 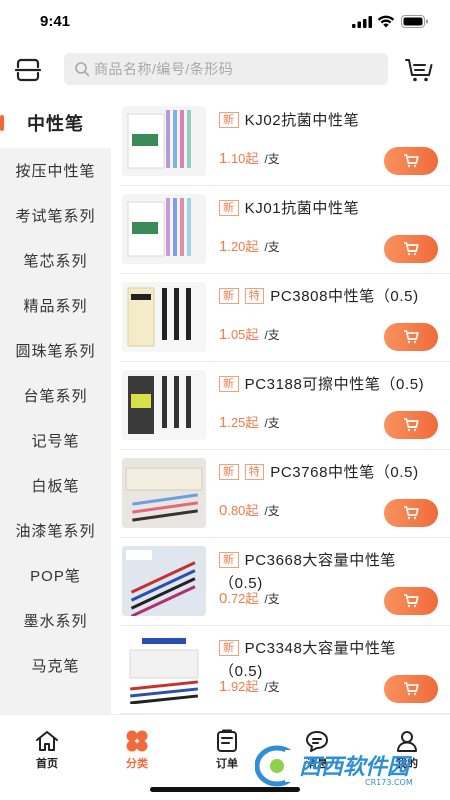 I want to click on cellular-signal-icon, so click(x=362, y=22).